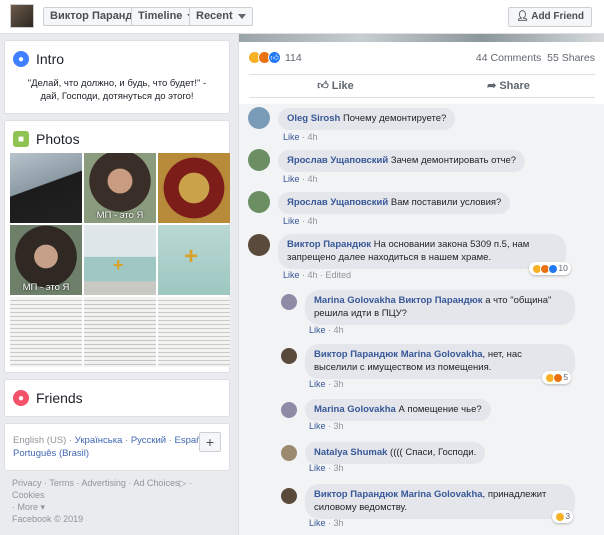 The width and height of the screenshot is (604, 535). What do you see at coordinates (560, 516) in the screenshot?
I see `sad-reaction-icon` at bounding box center [560, 516].